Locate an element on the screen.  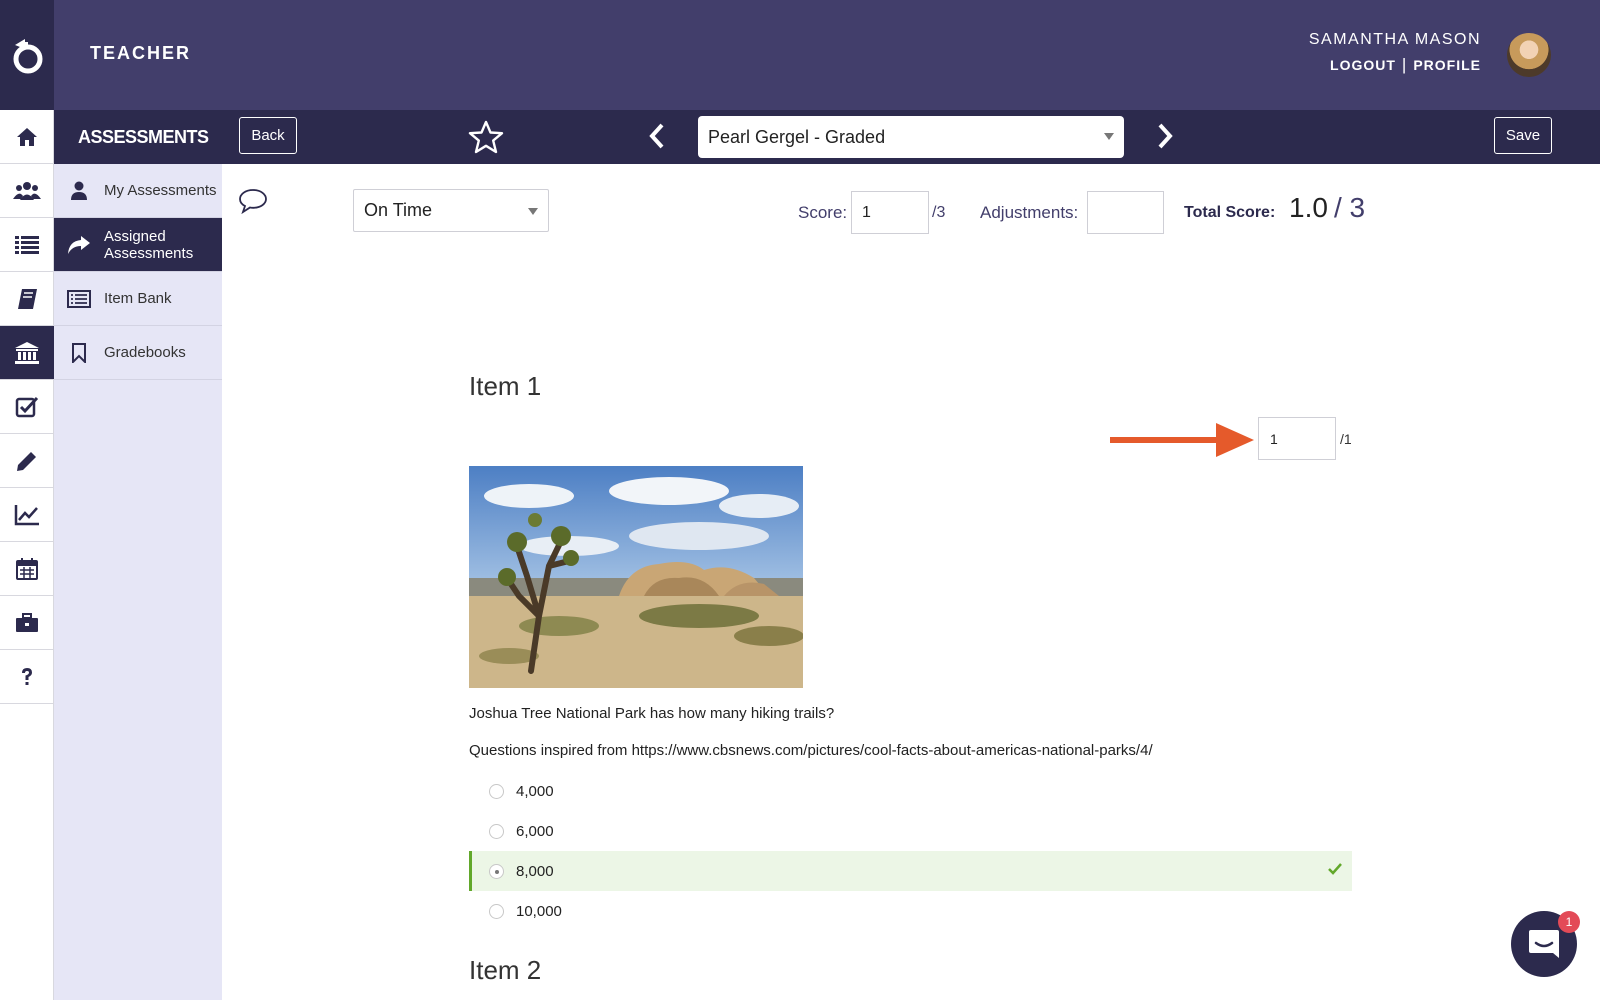
rail-item-list is located at coordinates (27, 245).